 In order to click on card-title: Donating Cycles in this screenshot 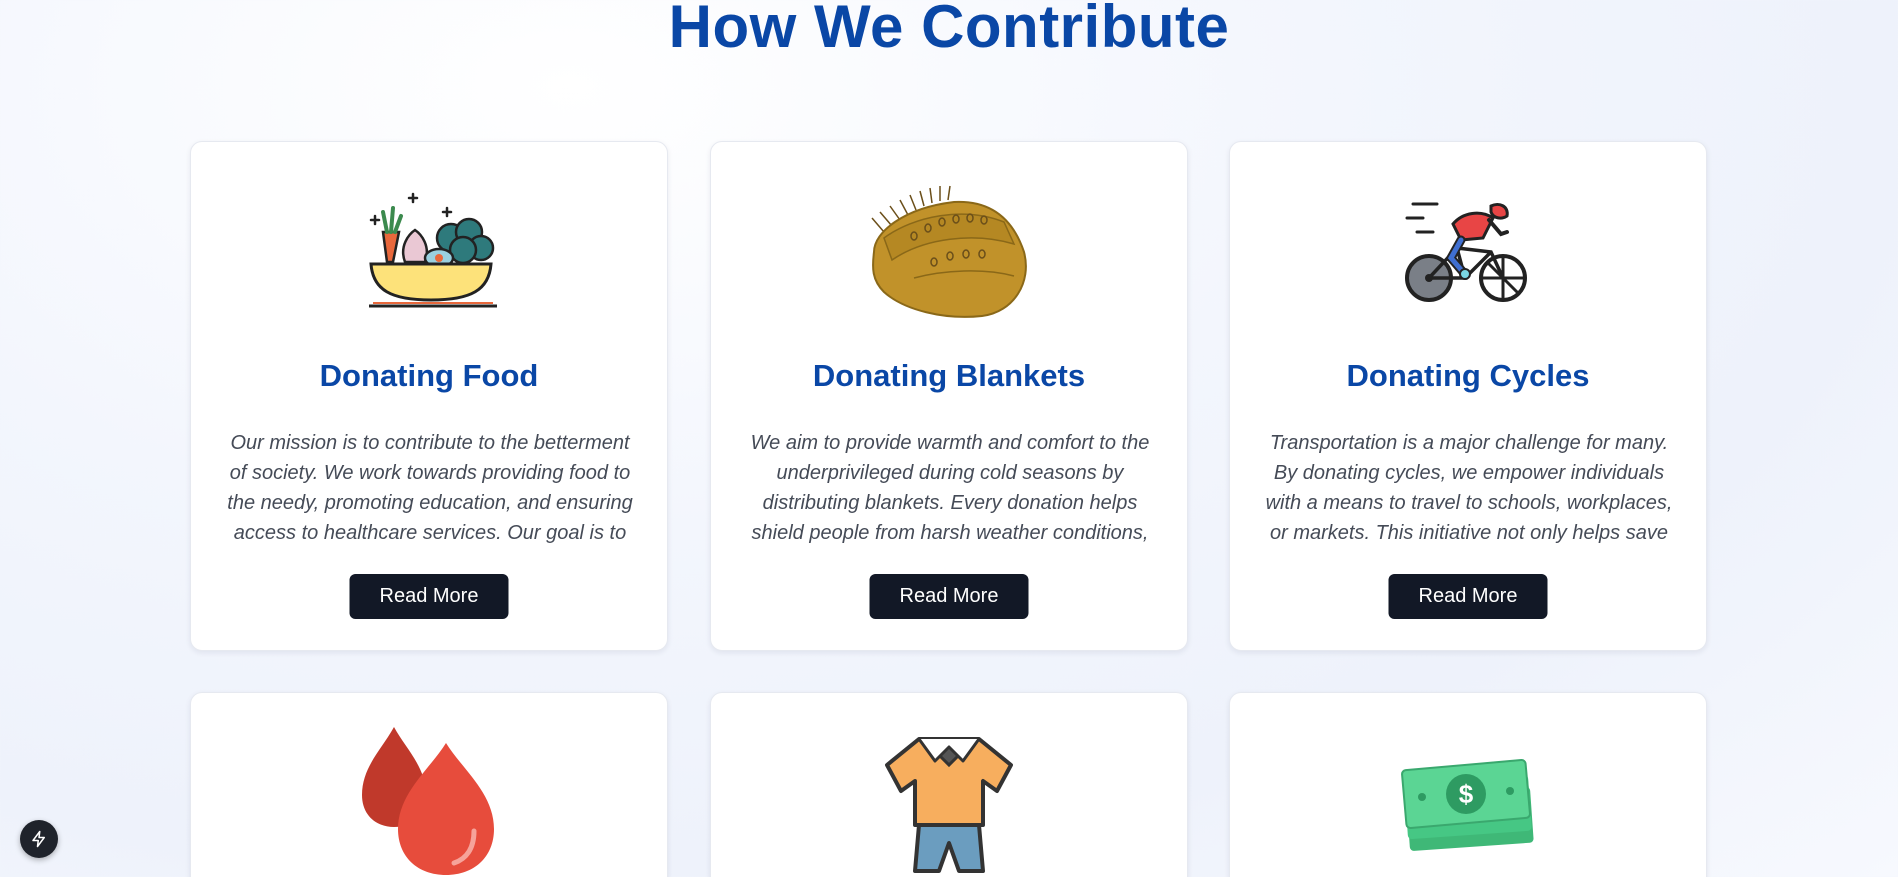, I will do `click(1468, 375)`.